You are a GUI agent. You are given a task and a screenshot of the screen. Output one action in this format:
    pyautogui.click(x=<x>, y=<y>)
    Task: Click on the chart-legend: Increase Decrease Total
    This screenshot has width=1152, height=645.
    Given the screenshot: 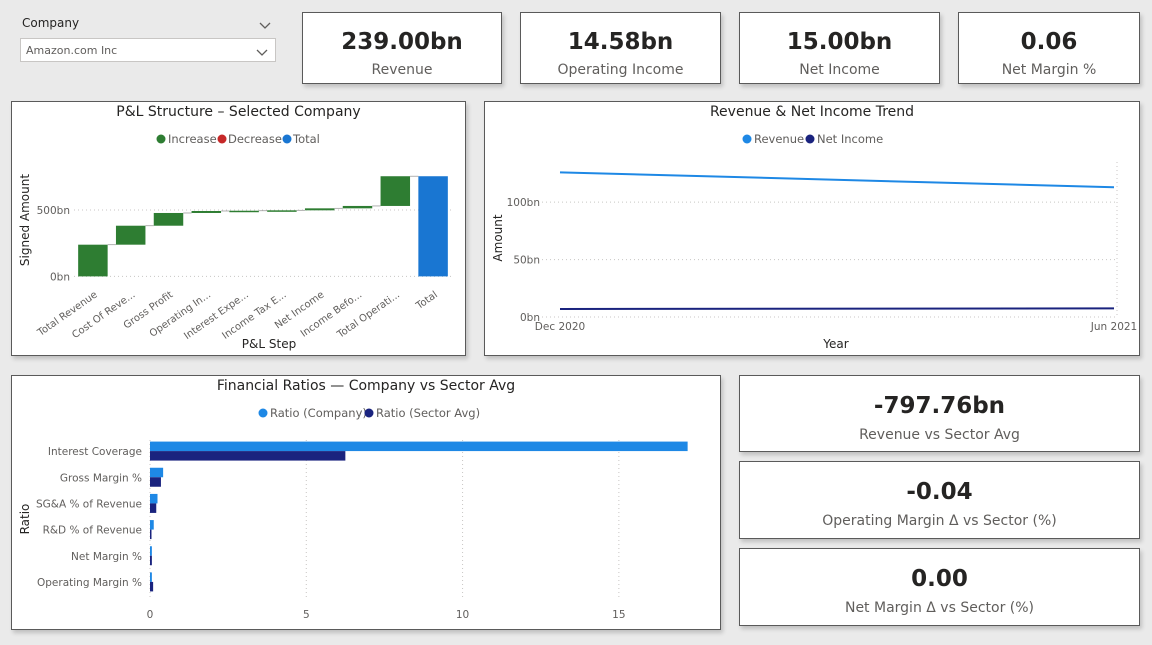 What is the action you would take?
    pyautogui.click(x=238, y=139)
    